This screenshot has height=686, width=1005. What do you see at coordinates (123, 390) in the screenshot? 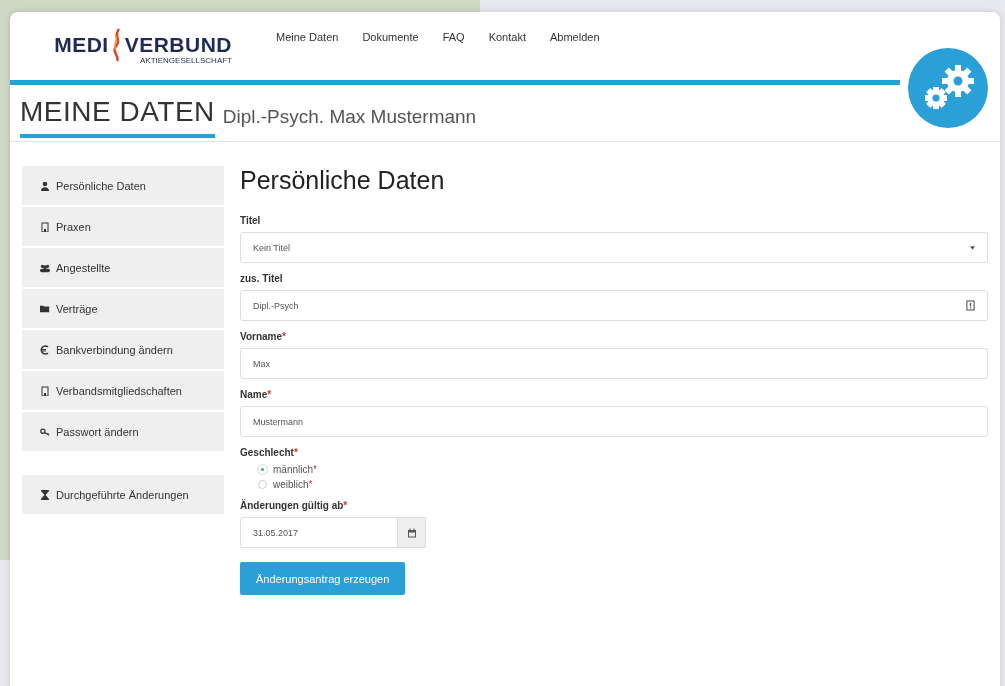
I see `sidebar-item: Verbandsmitgliedschaften` at bounding box center [123, 390].